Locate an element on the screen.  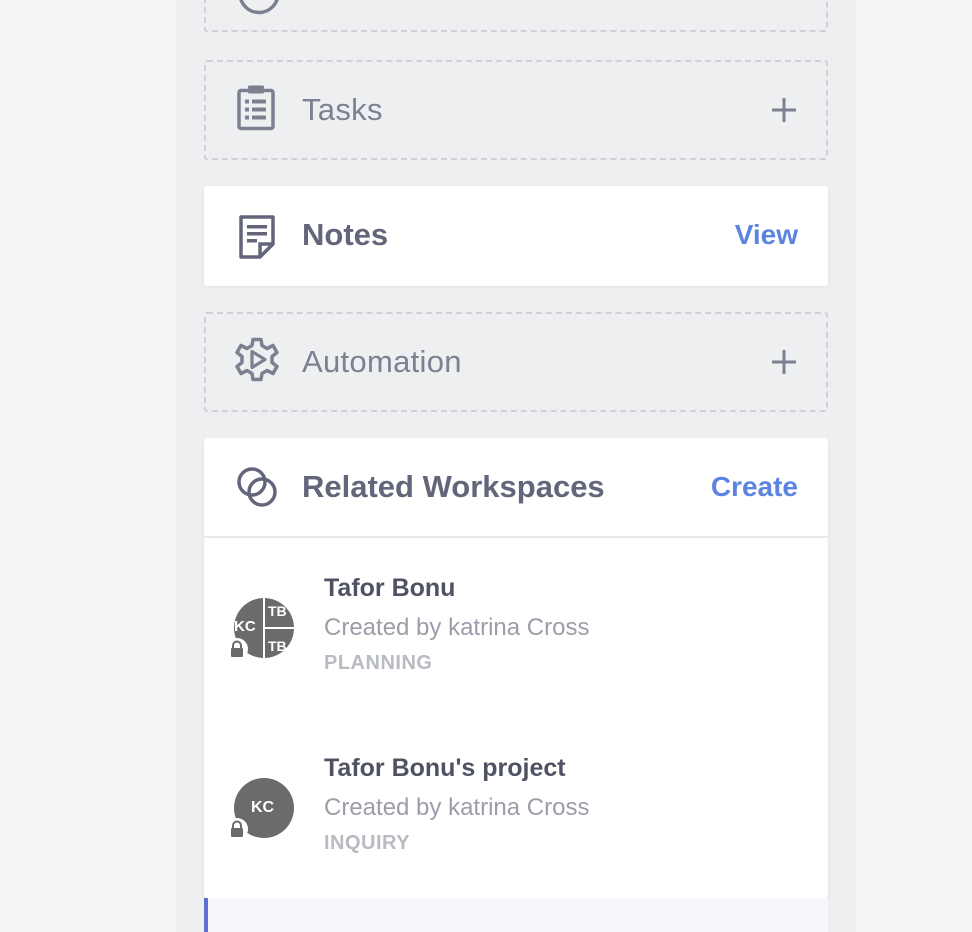
avatar-initials: KC is located at coordinates (263, 807).